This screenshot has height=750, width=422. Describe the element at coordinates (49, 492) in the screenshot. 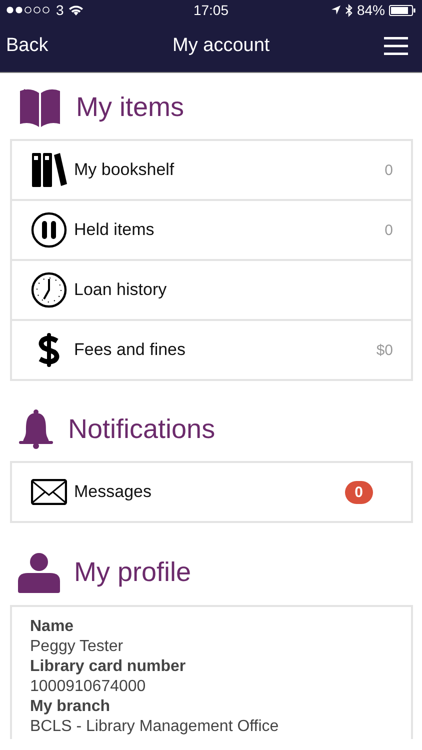

I see `envelope-icon` at that location.